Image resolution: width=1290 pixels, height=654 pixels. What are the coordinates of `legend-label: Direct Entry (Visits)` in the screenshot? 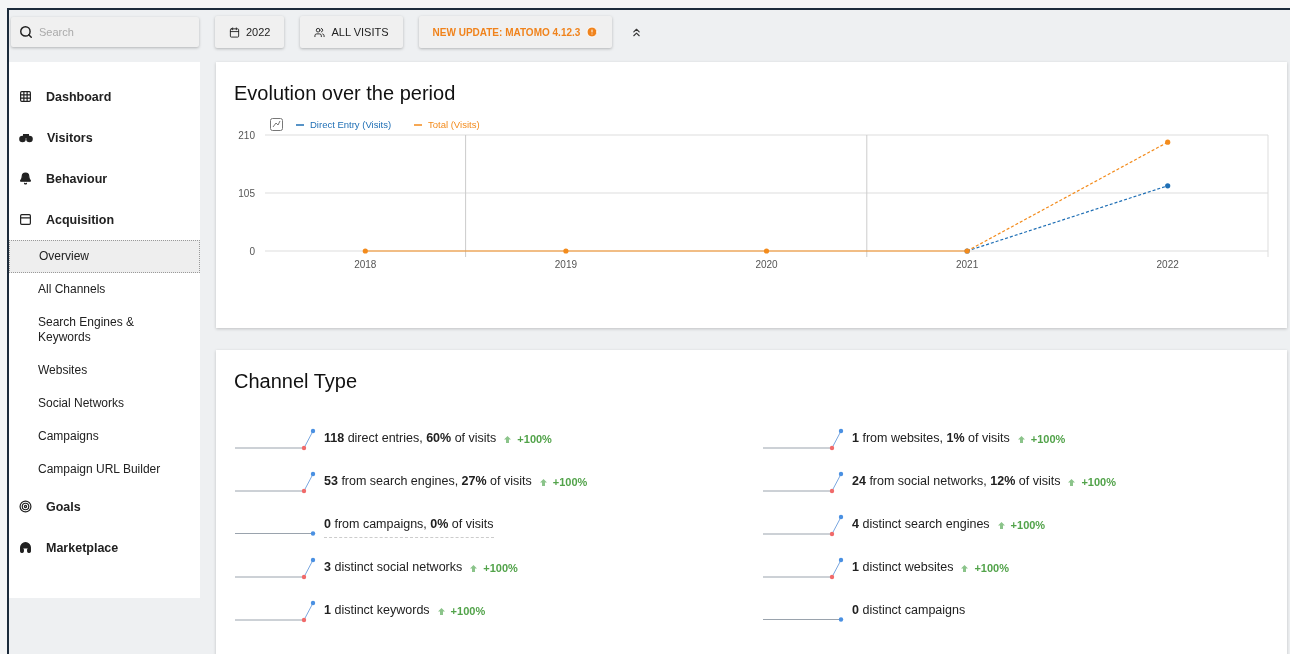 It's located at (351, 124).